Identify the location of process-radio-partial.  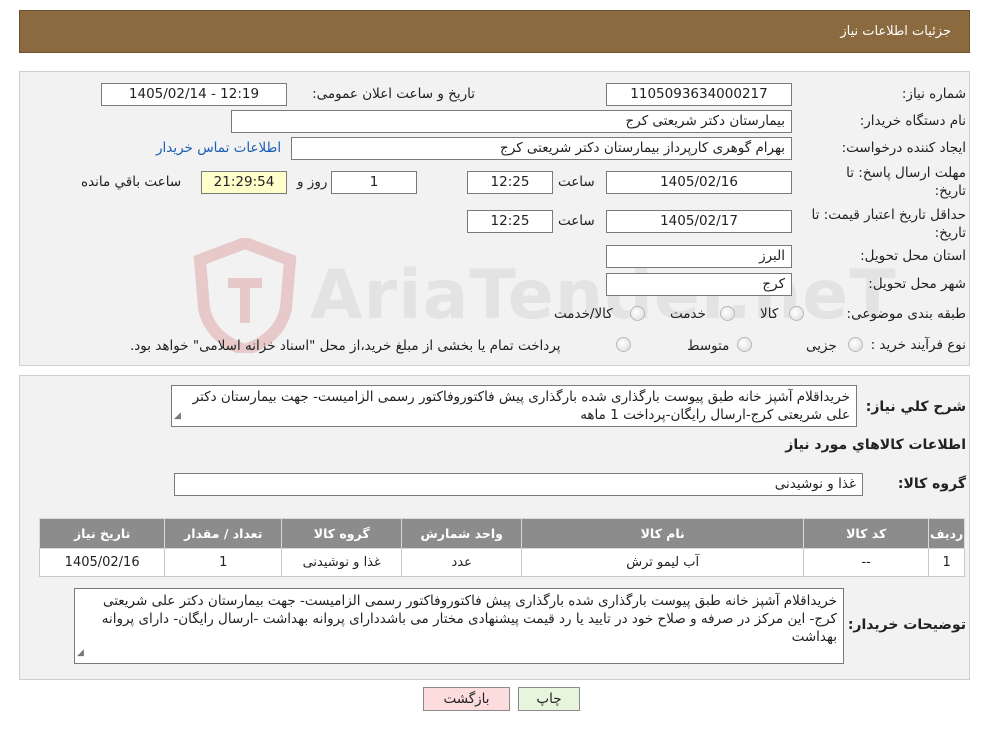
(855, 344).